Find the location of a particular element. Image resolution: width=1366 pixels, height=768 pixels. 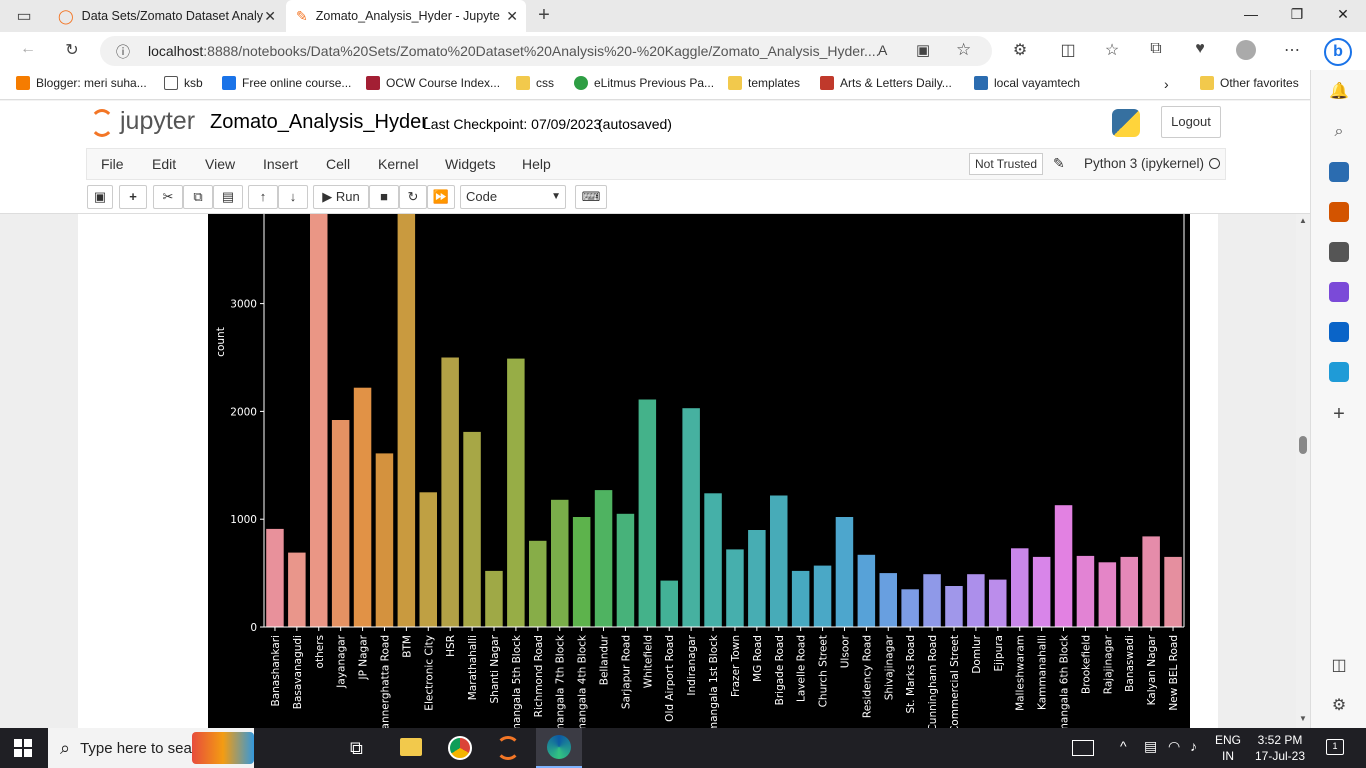

split-screen-icon: ◫ is located at coordinates (1068, 50).